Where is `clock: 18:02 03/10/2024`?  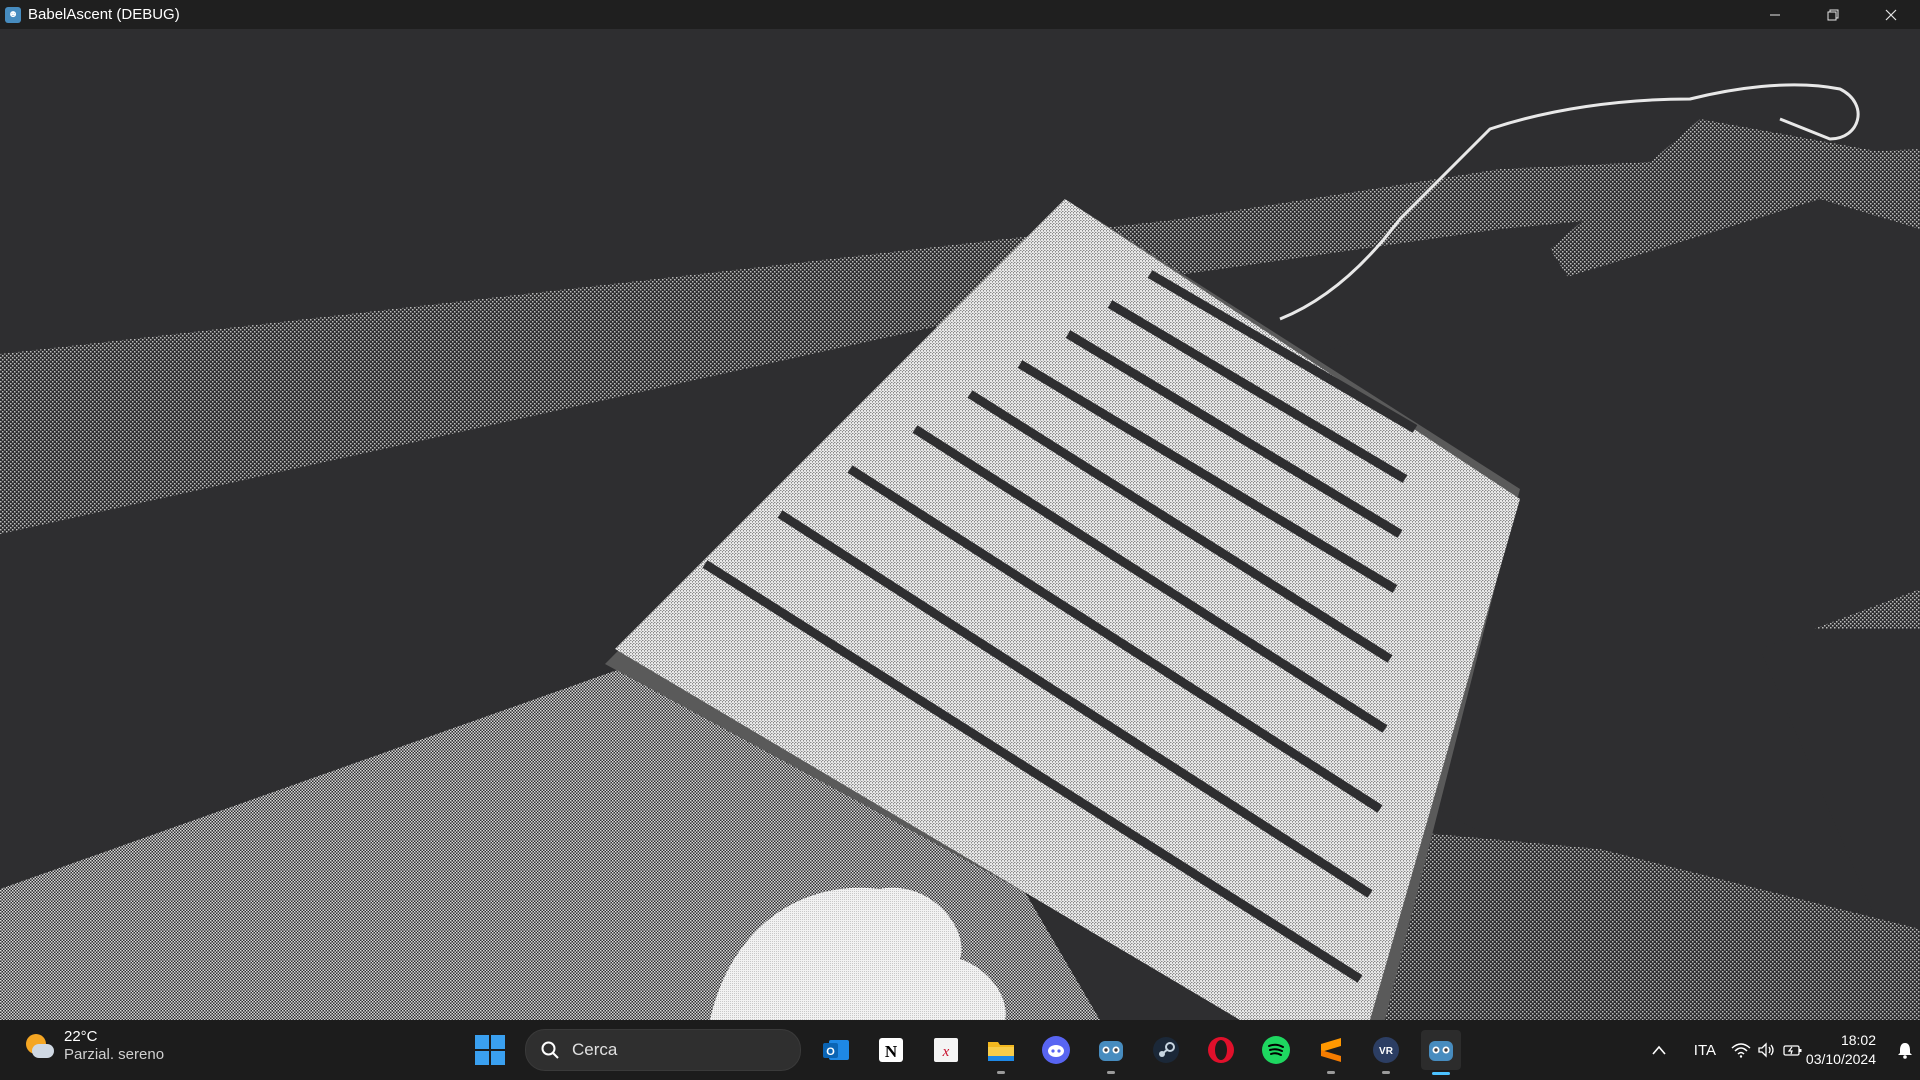 clock: 18:02 03/10/2024 is located at coordinates (1841, 1050).